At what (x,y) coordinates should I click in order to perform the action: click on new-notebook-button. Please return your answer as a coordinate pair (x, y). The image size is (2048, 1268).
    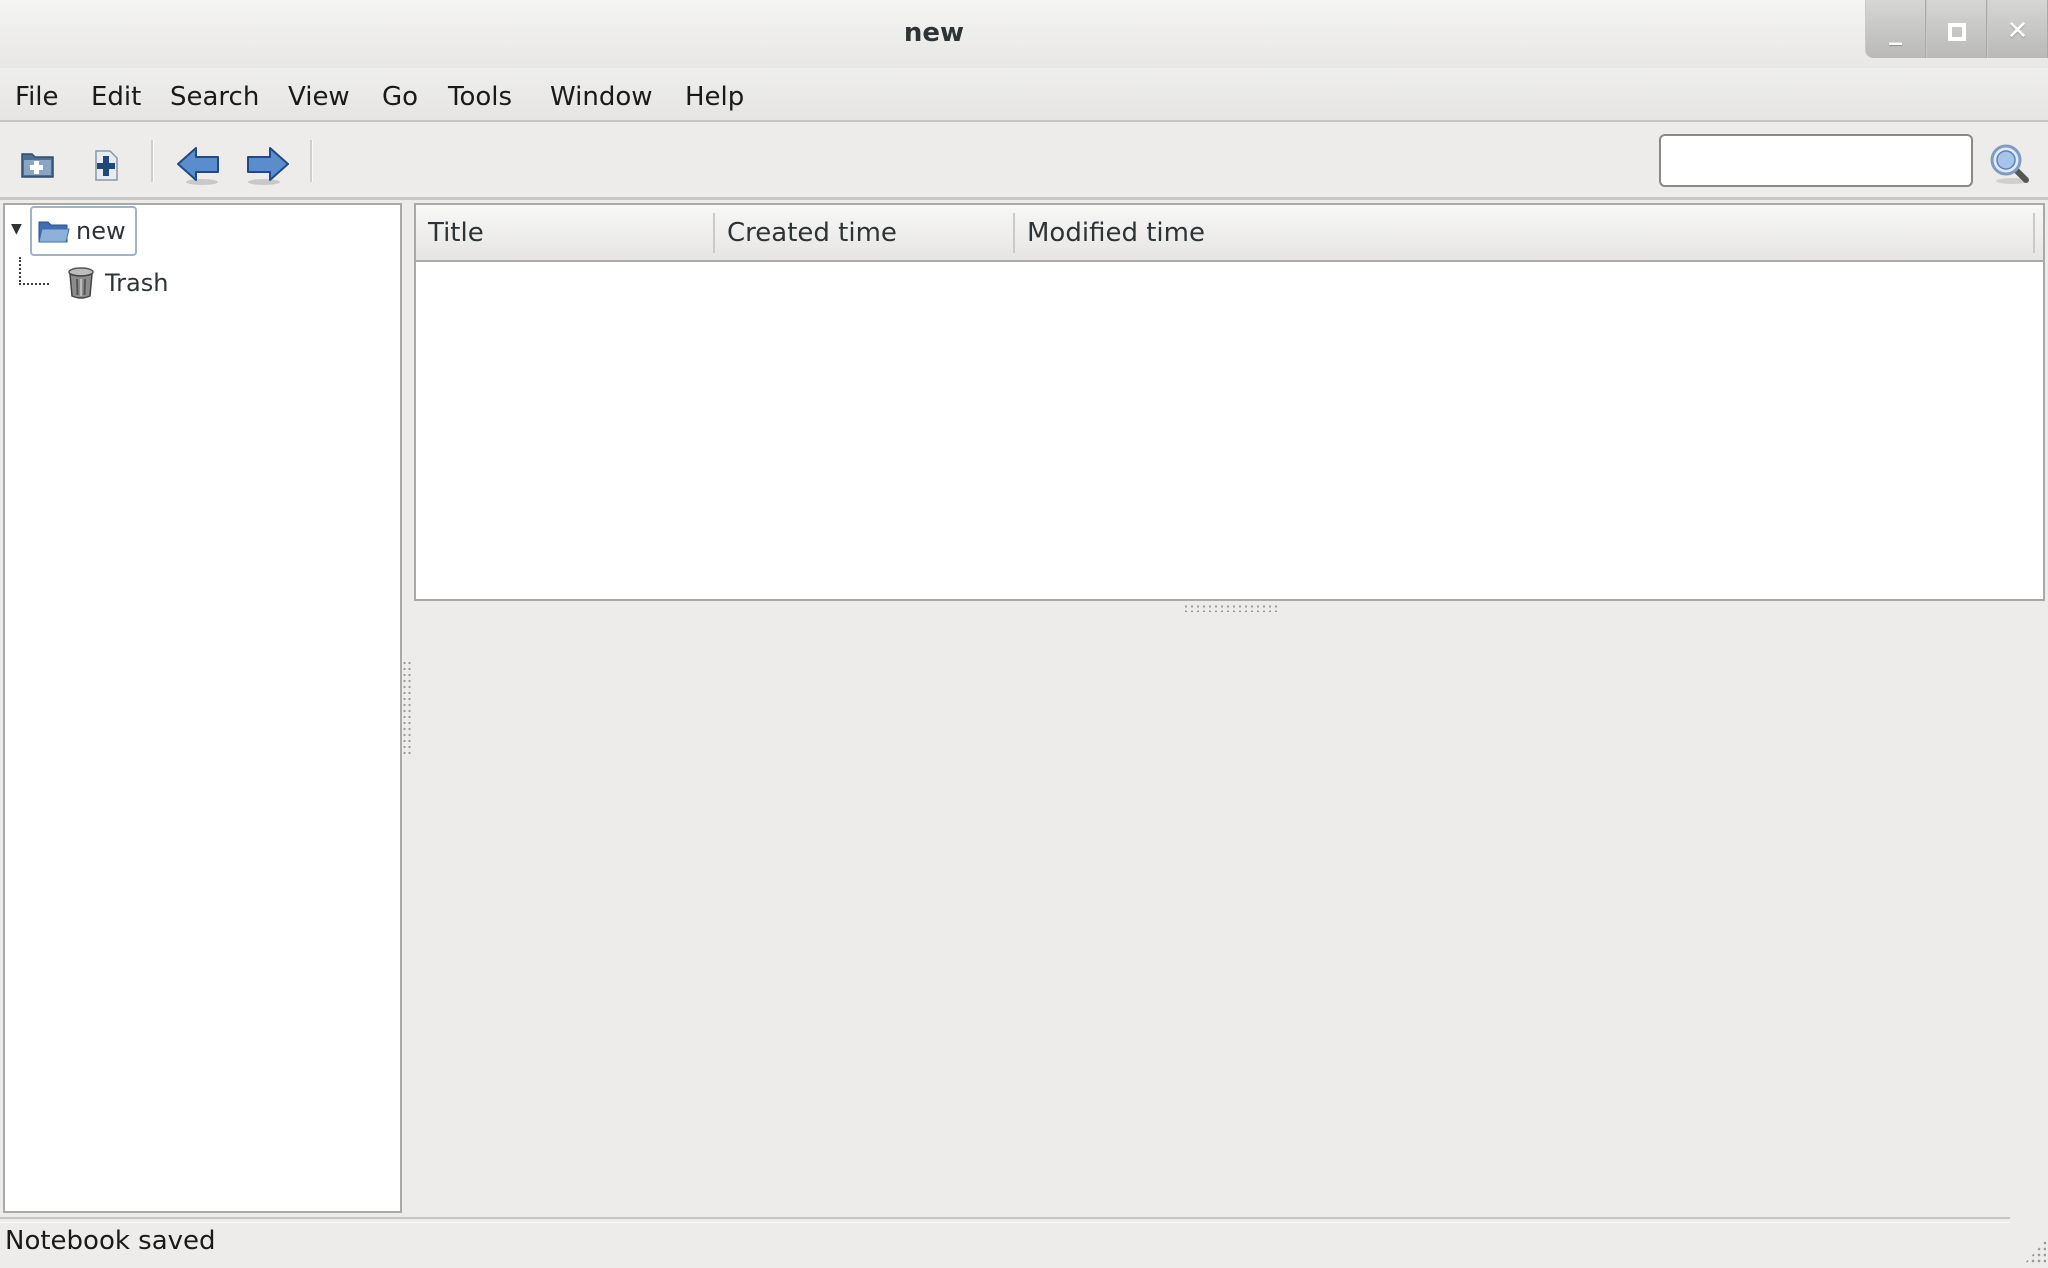
    Looking at the image, I should click on (38, 166).